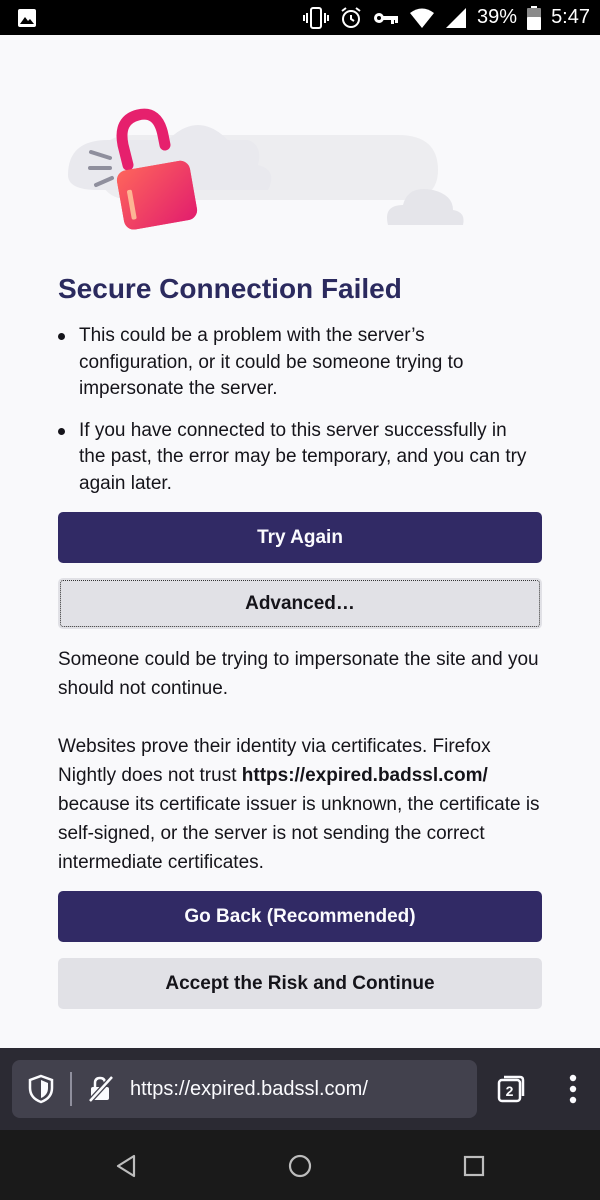  What do you see at coordinates (266, 169) in the screenshot?
I see `broken-lock-illustration` at bounding box center [266, 169].